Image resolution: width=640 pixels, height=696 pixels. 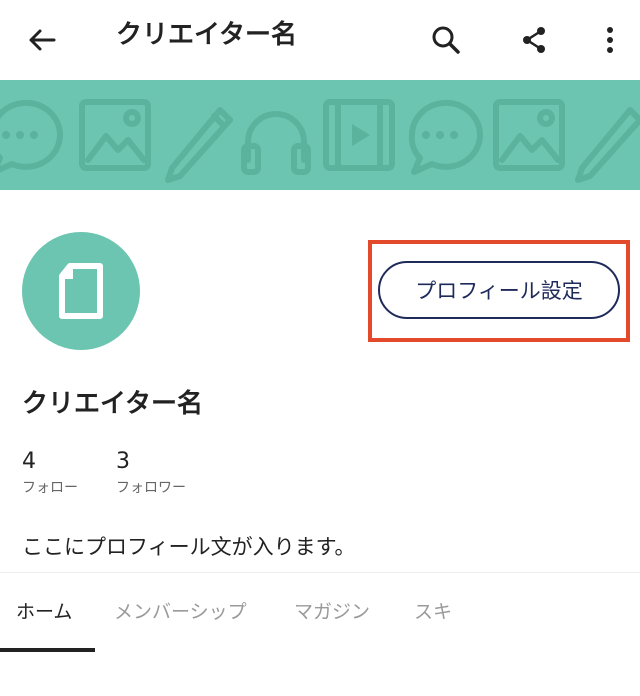 I want to click on note-document-icon, so click(x=81, y=291).